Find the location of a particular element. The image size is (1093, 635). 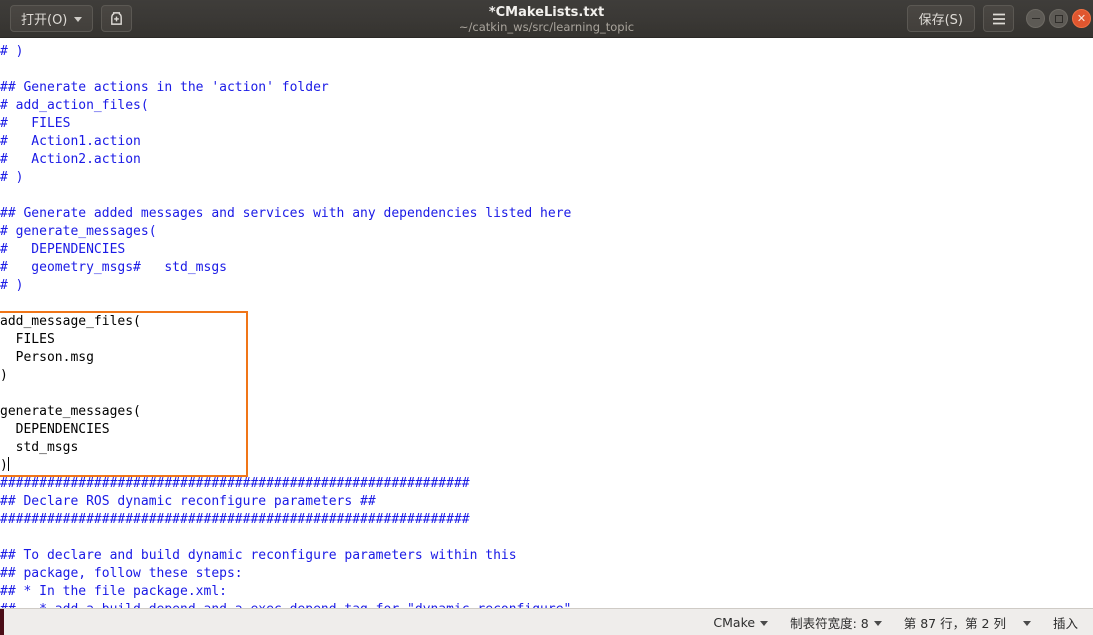

code-line-text: ## * In the file package.xml: is located at coordinates (113, 591).